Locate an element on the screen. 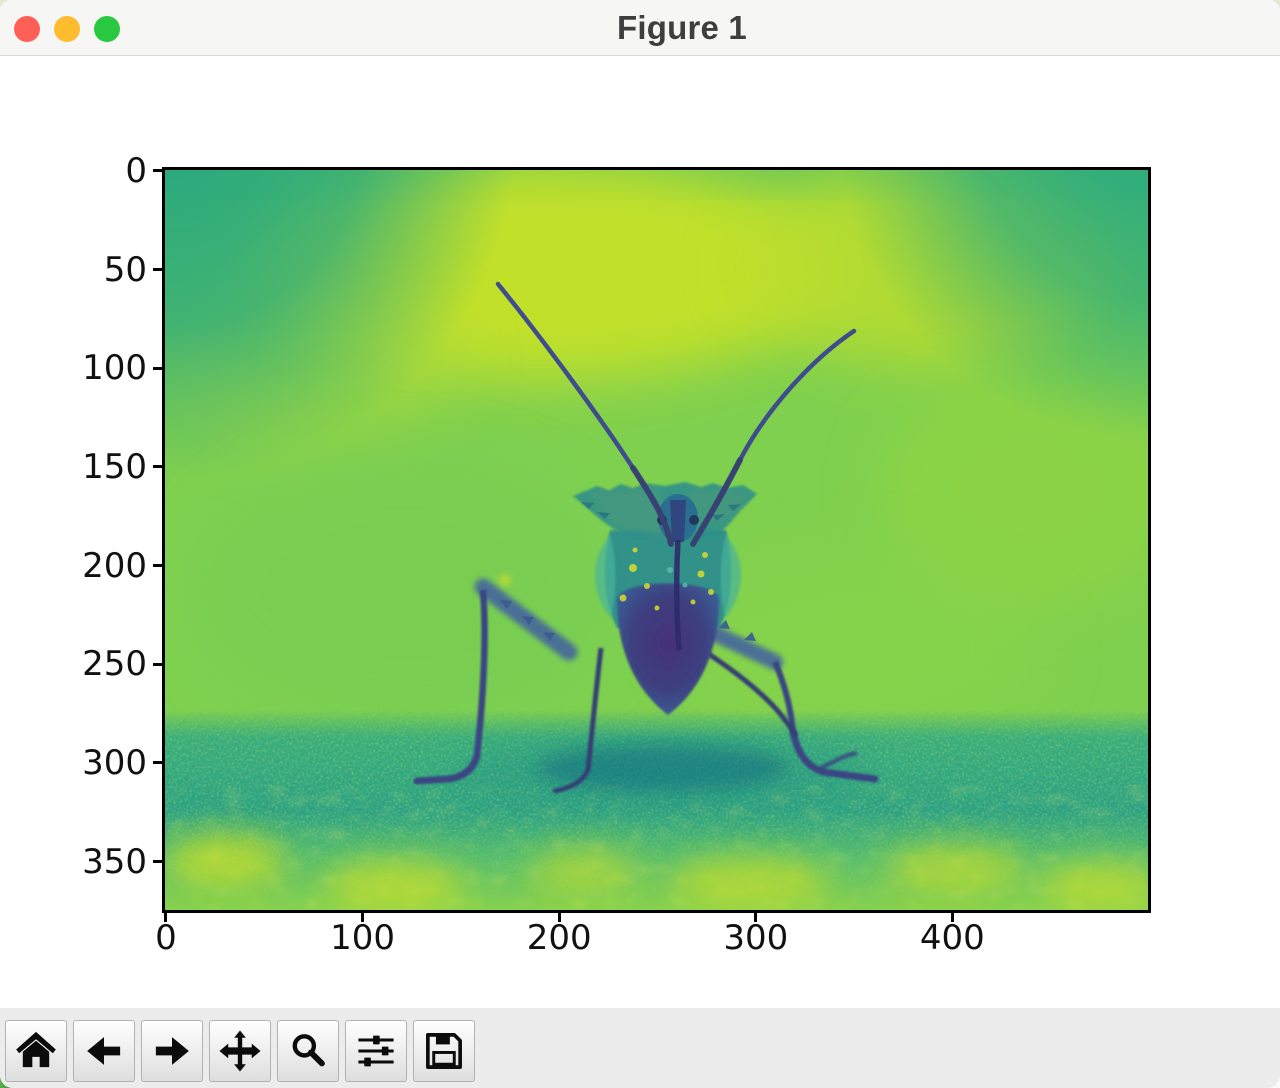 This screenshot has height=1088, width=1280. x-tick-label: 300 is located at coordinates (756, 938).